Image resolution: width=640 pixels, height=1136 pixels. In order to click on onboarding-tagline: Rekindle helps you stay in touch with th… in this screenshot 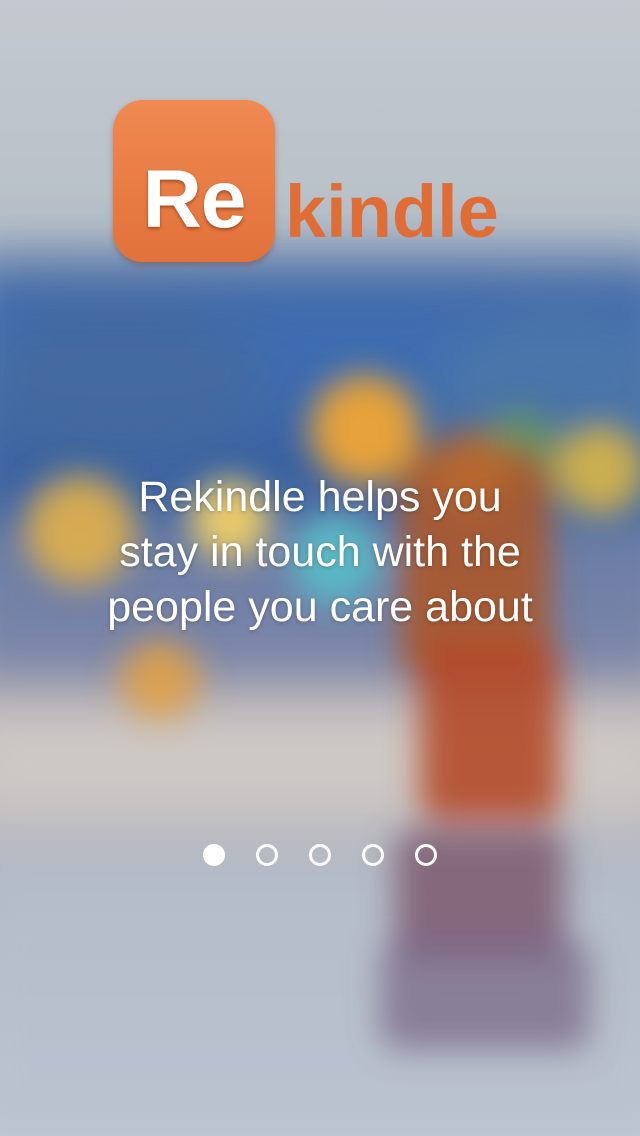, I will do `click(320, 552)`.